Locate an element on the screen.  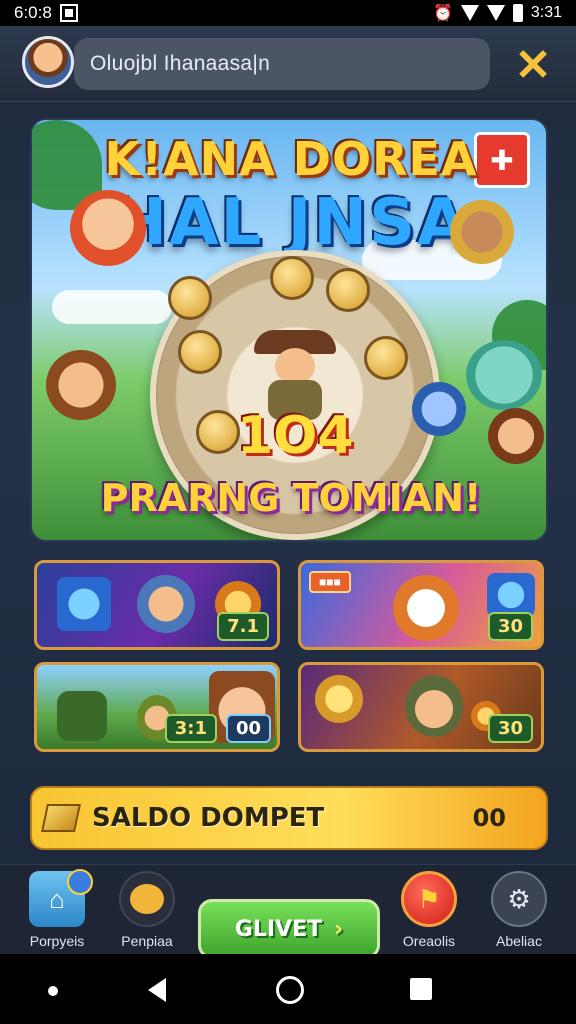
nav-label: Oreaolis is located at coordinates (429, 941).